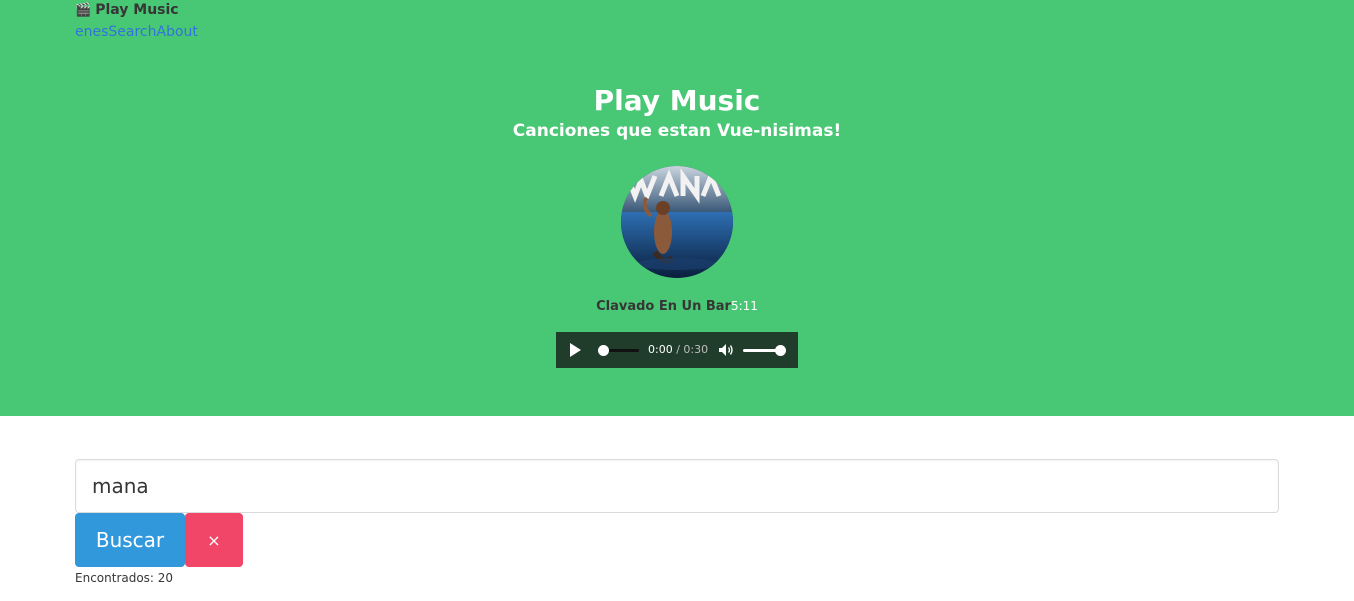 Image resolution: width=1354 pixels, height=601 pixels. I want to click on audio-player: 0:00 / 0:30, so click(677, 350).